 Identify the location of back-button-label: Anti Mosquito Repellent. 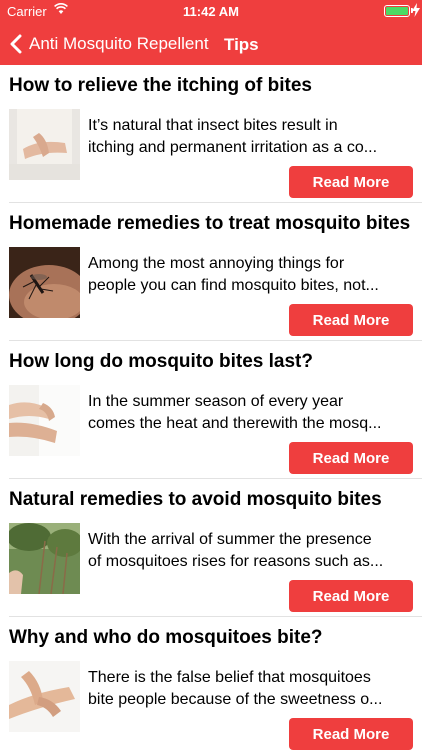
(119, 43).